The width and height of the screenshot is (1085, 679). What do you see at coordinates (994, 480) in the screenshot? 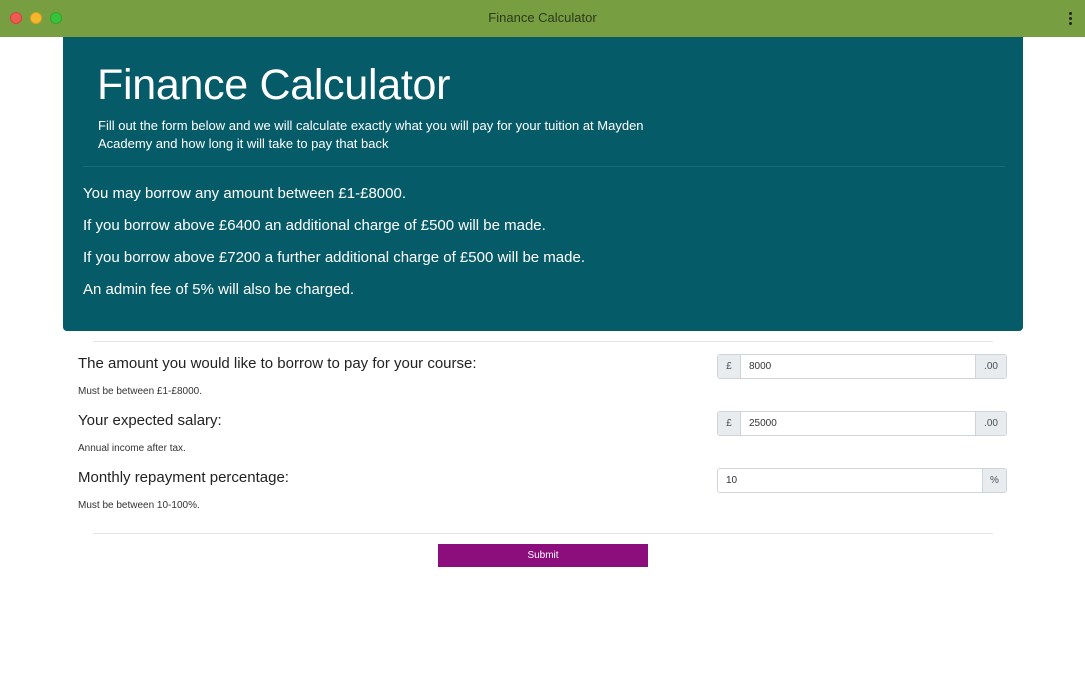
I see `percent-suffix: %` at bounding box center [994, 480].